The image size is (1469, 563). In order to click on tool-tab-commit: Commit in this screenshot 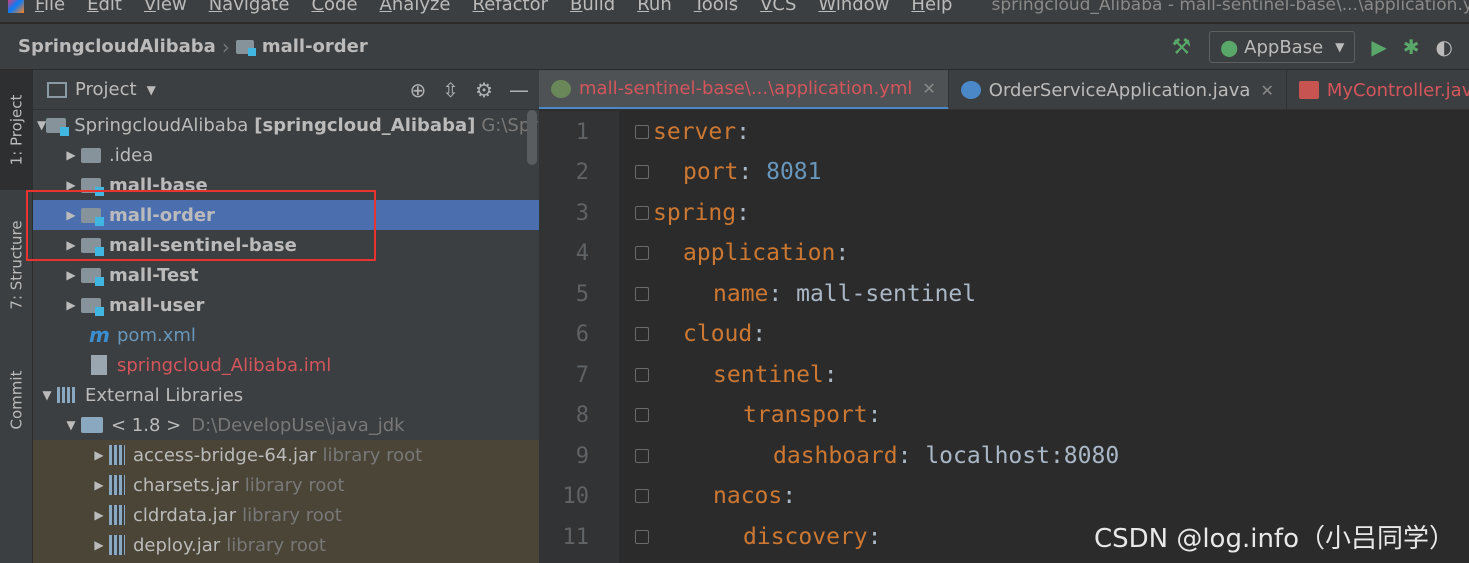, I will do `click(16, 400)`.